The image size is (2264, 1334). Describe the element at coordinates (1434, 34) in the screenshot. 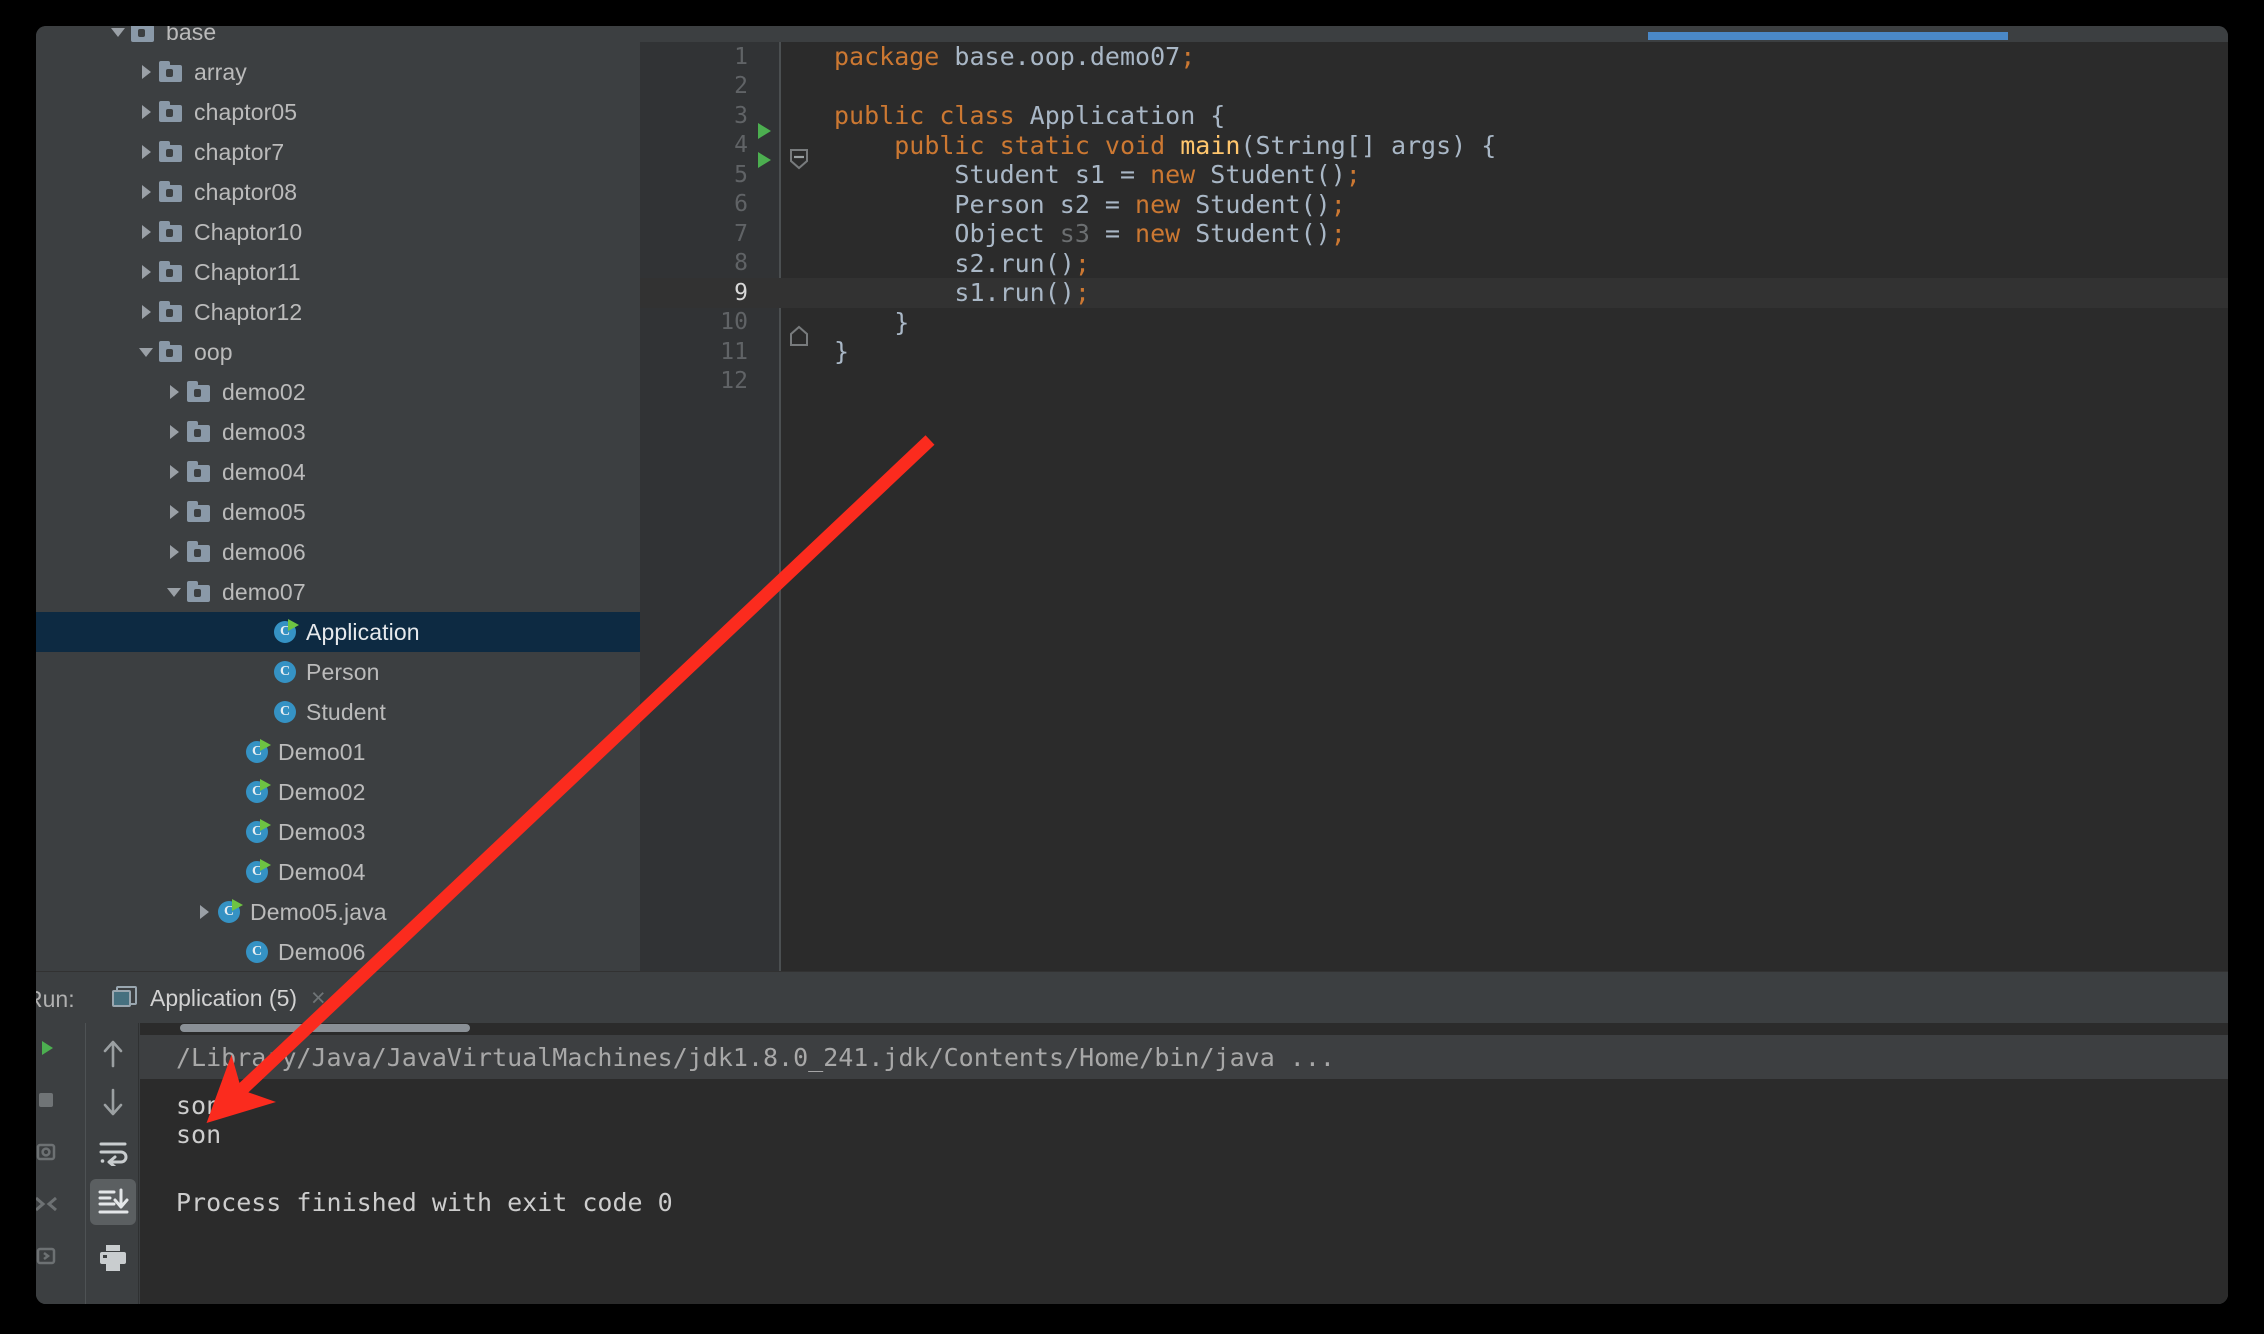

I see `editor-tabstrip` at that location.